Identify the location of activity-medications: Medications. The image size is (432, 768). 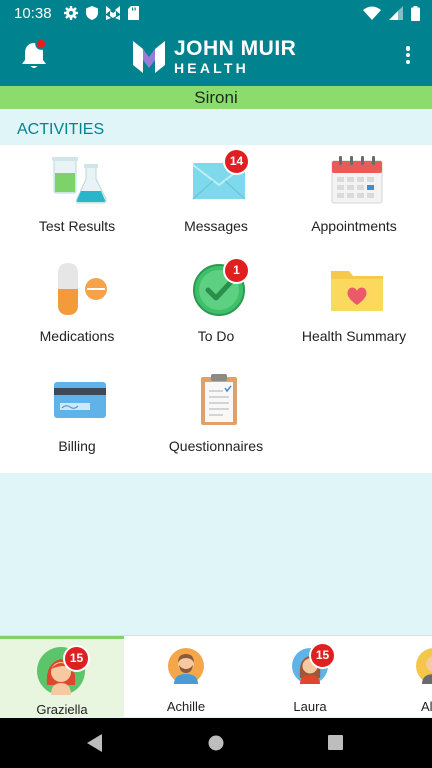
(77, 309).